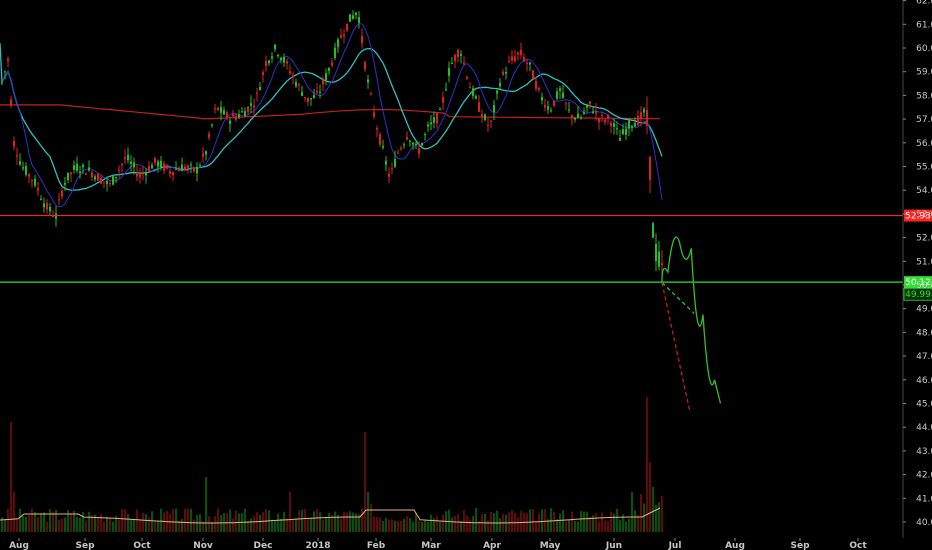  I want to click on price-tick-label: 58.00, so click(924, 96).